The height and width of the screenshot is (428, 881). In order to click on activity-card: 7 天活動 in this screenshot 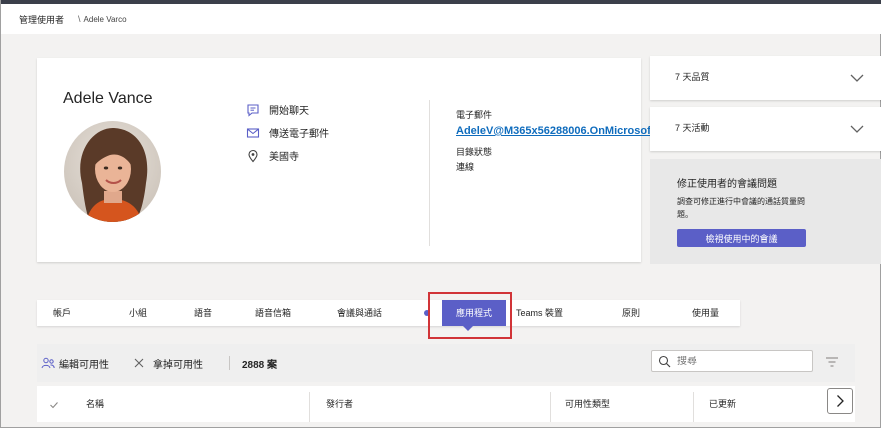, I will do `click(765, 129)`.